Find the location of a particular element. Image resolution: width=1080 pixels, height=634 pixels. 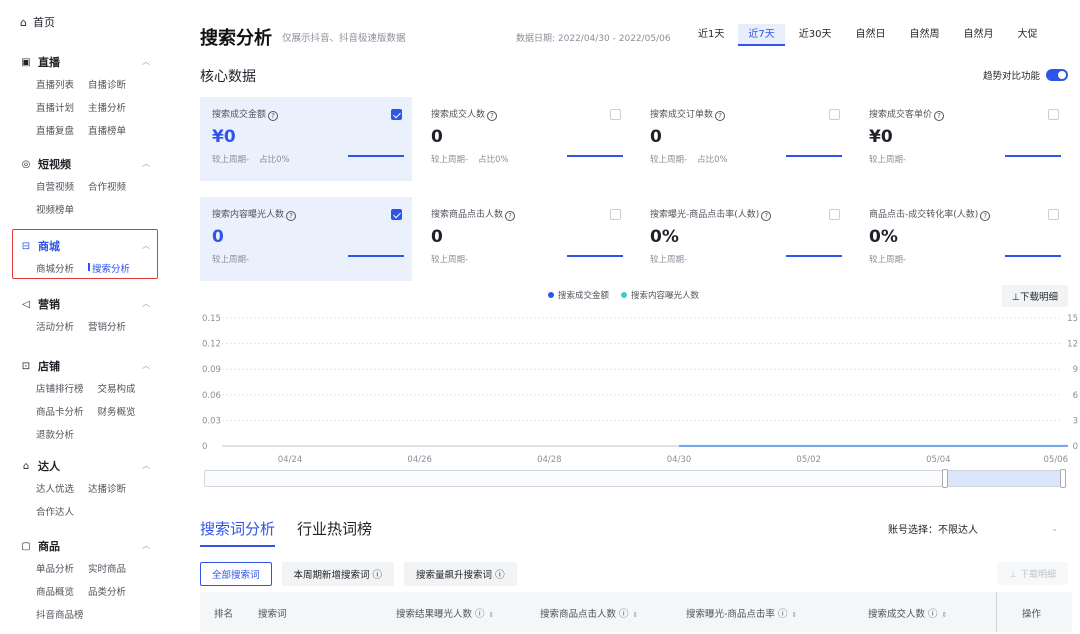

trend-toggle is located at coordinates (1057, 75).